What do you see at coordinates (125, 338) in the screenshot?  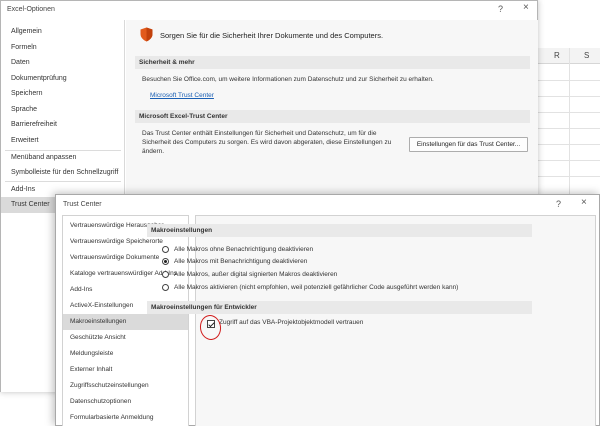 I see `sidebar-item-geschuetzte-ansicht: Geschützte Ansicht` at bounding box center [125, 338].